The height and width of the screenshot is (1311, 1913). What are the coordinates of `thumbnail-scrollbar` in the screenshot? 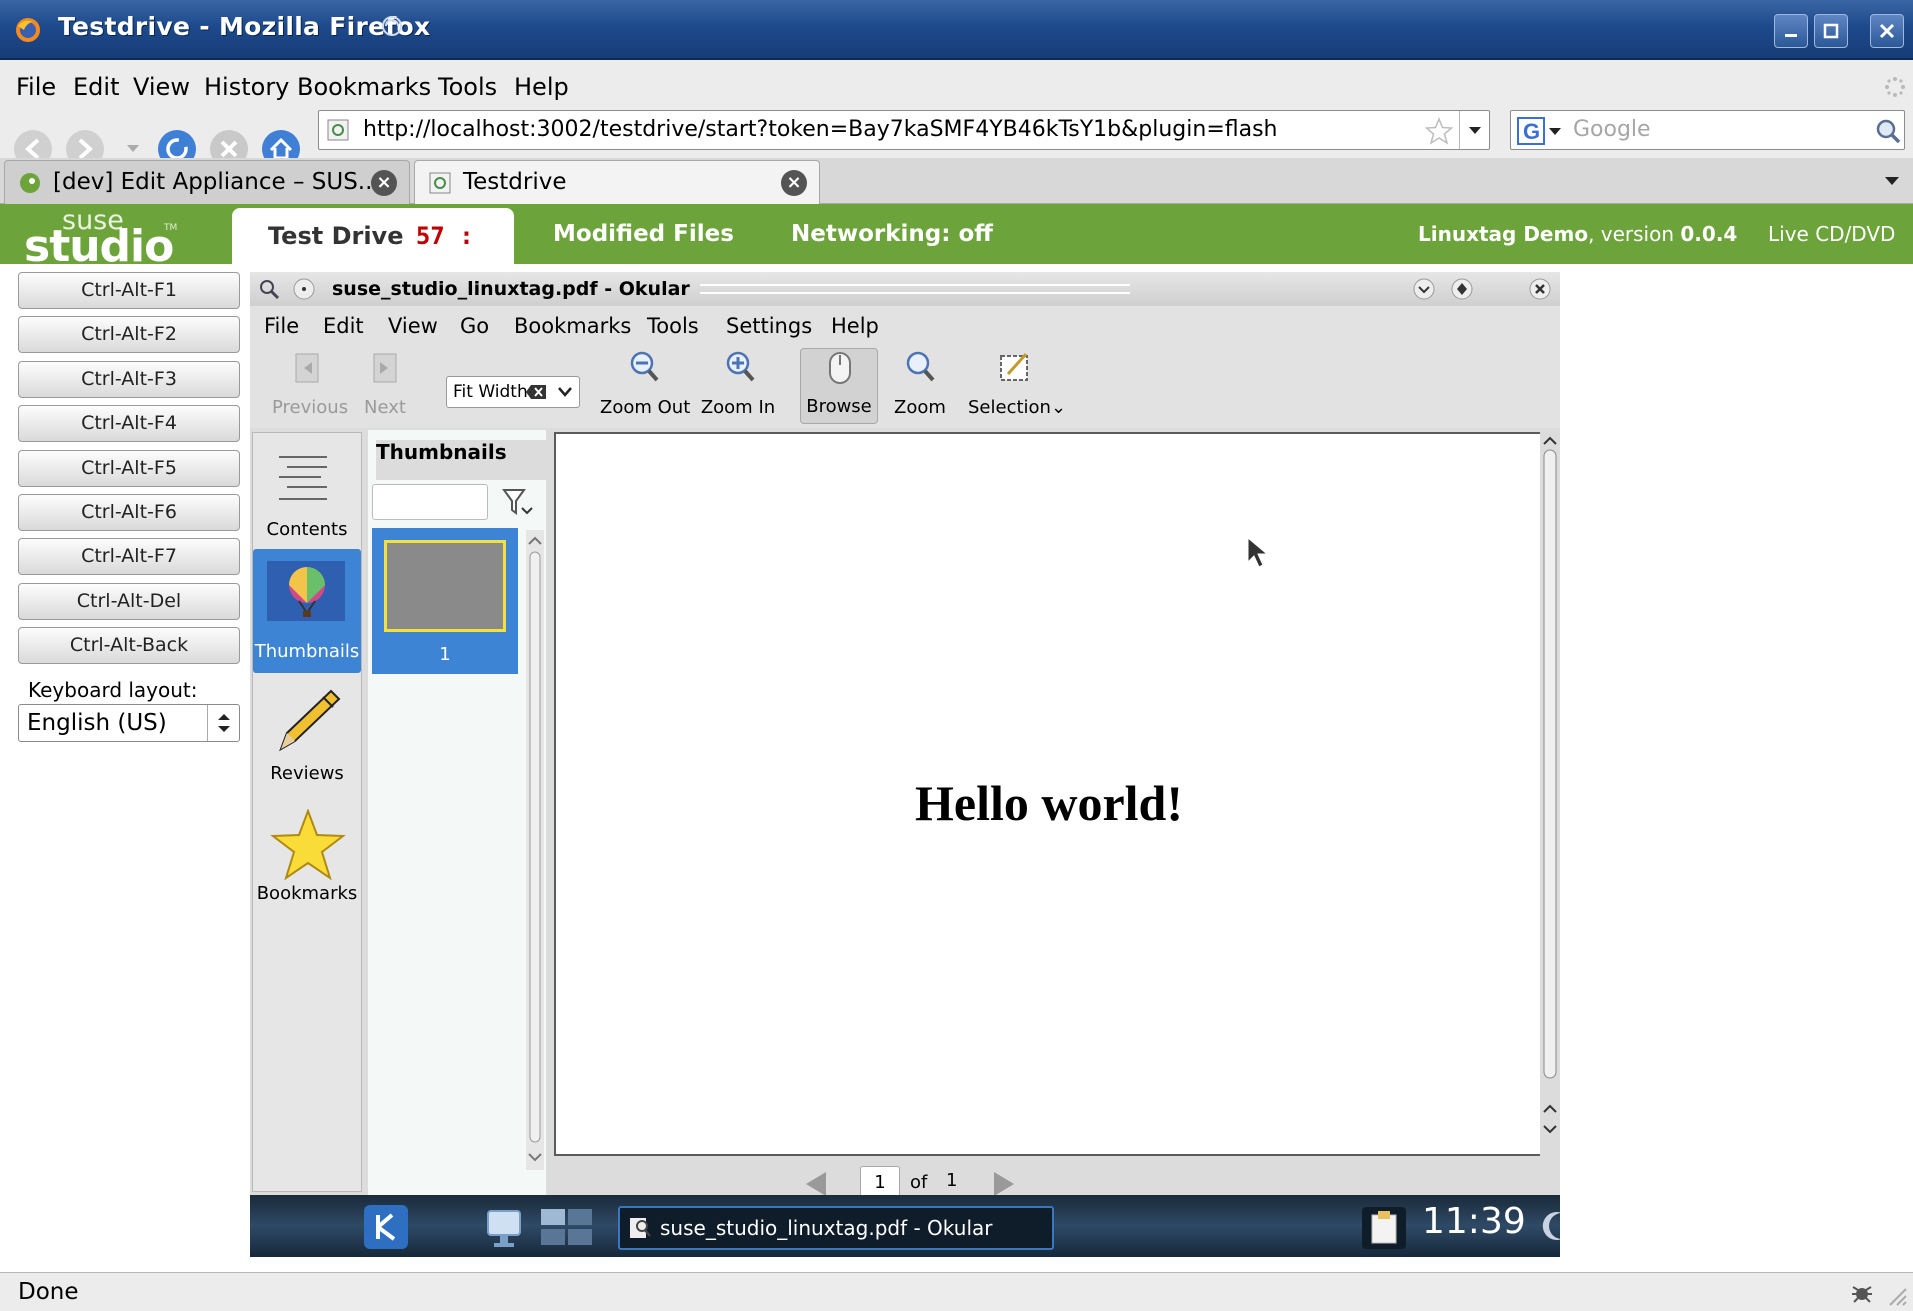 It's located at (535, 850).